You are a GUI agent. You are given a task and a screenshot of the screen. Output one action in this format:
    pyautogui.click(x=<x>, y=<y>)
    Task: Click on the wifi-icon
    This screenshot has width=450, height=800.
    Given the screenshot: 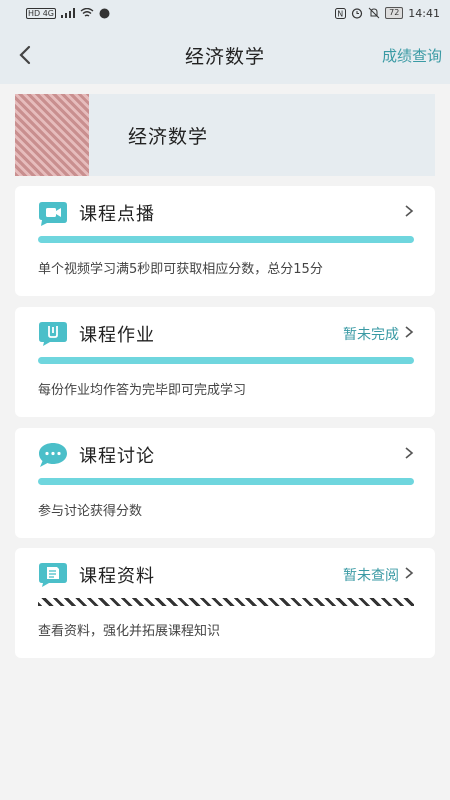 What is the action you would take?
    pyautogui.click(x=87, y=12)
    